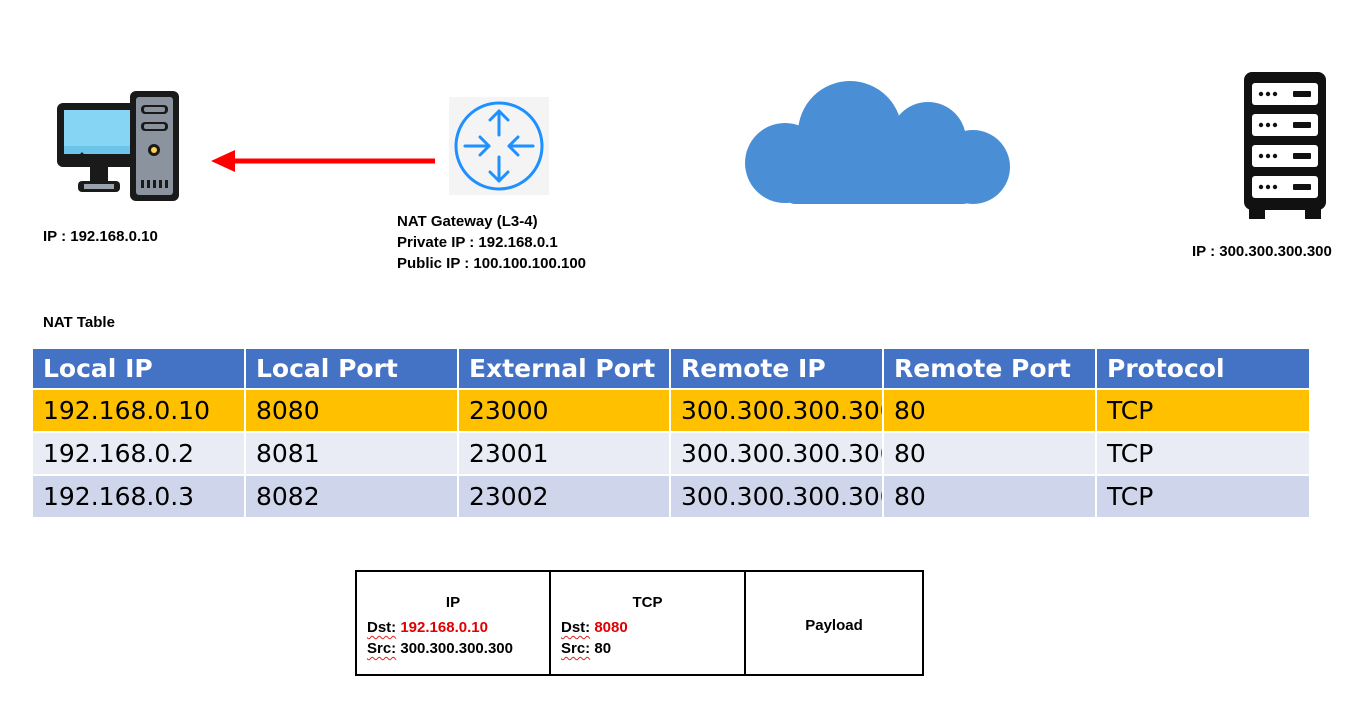 The height and width of the screenshot is (711, 1366). I want to click on column-header: Protocol, so click(1203, 369).